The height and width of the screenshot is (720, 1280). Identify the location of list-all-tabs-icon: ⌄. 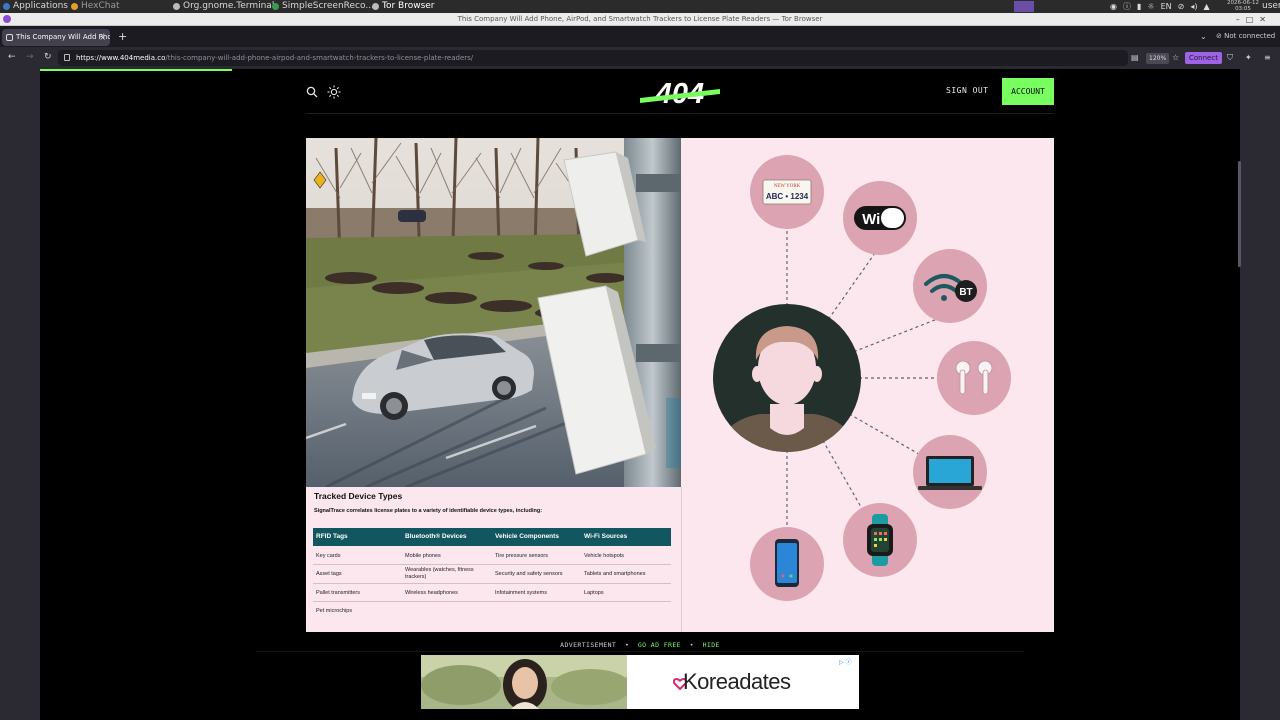
(1203, 36).